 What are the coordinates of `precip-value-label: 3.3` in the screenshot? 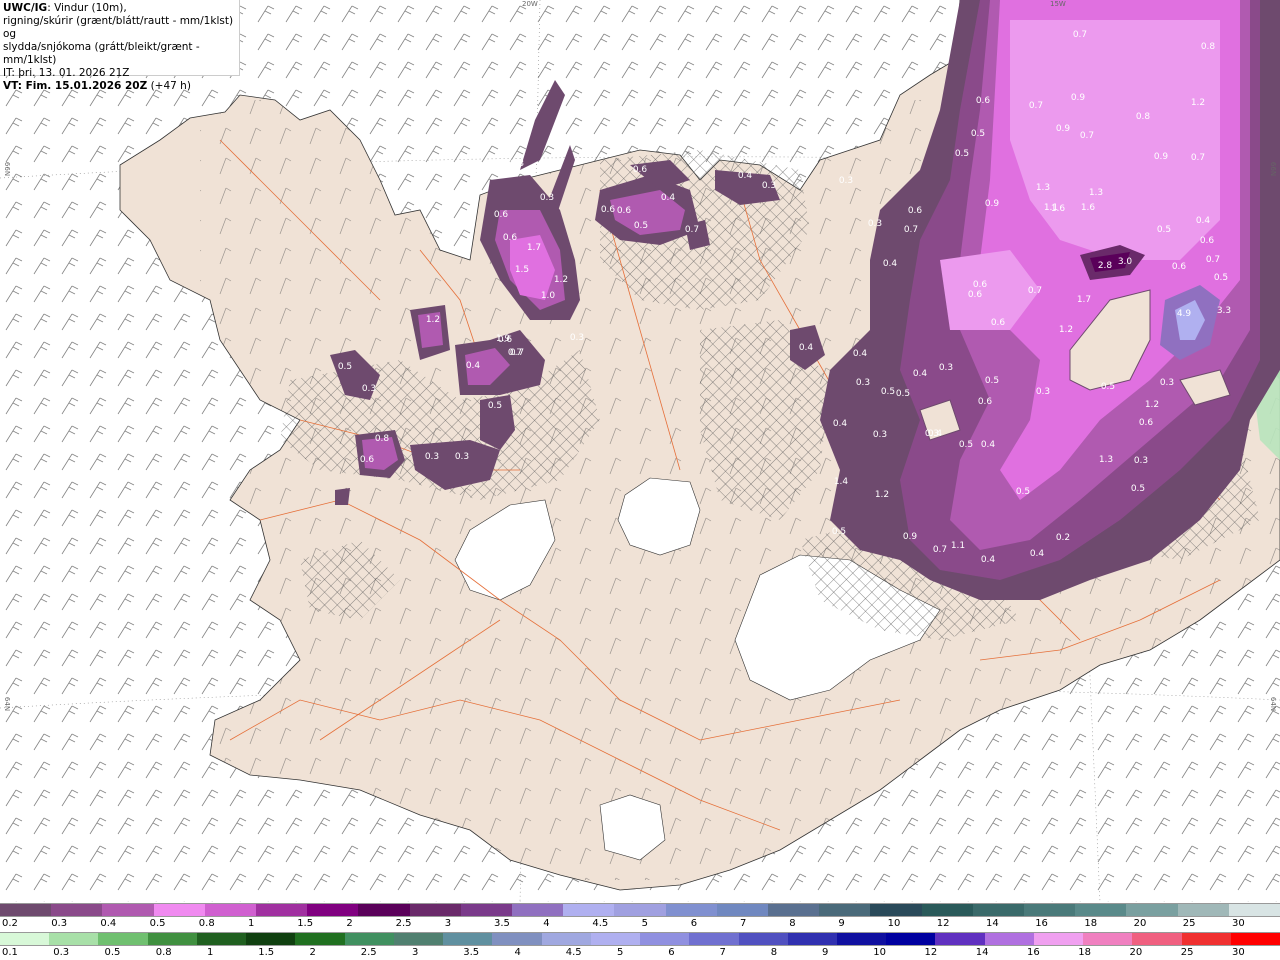 It's located at (1224, 311).